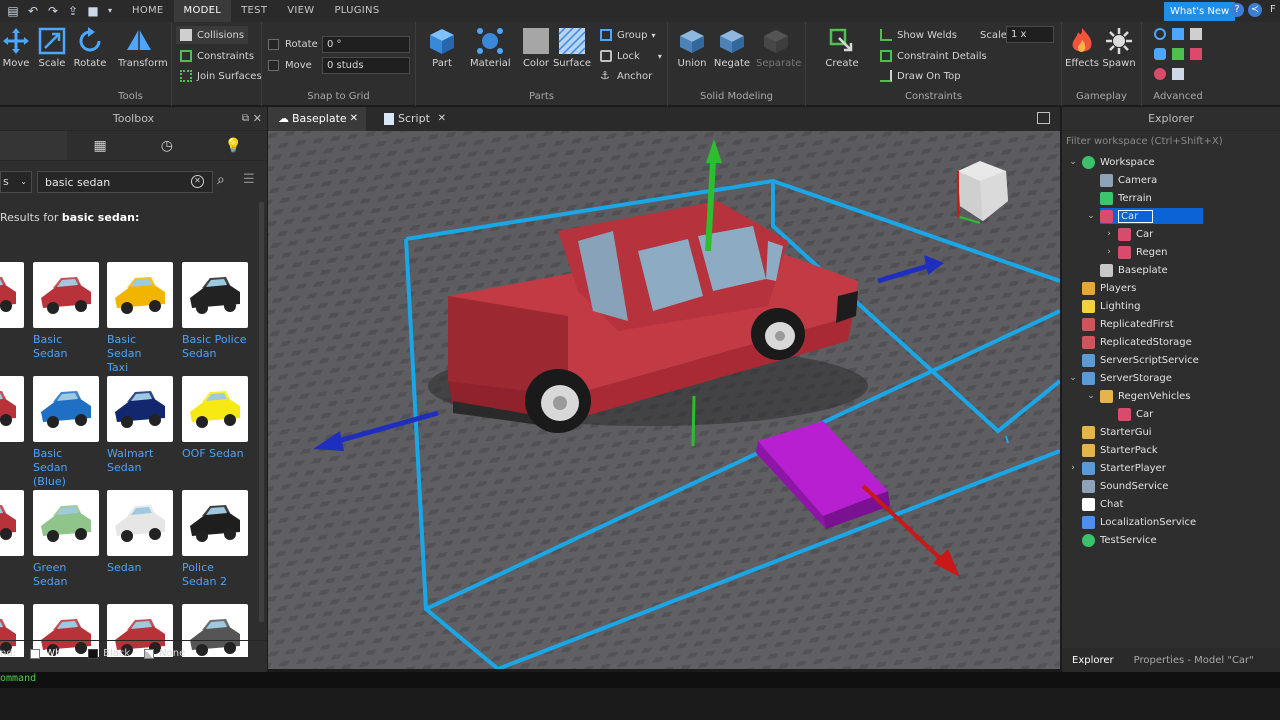 The width and height of the screenshot is (1280, 720). I want to click on scale-button: Scale, so click(52, 47).